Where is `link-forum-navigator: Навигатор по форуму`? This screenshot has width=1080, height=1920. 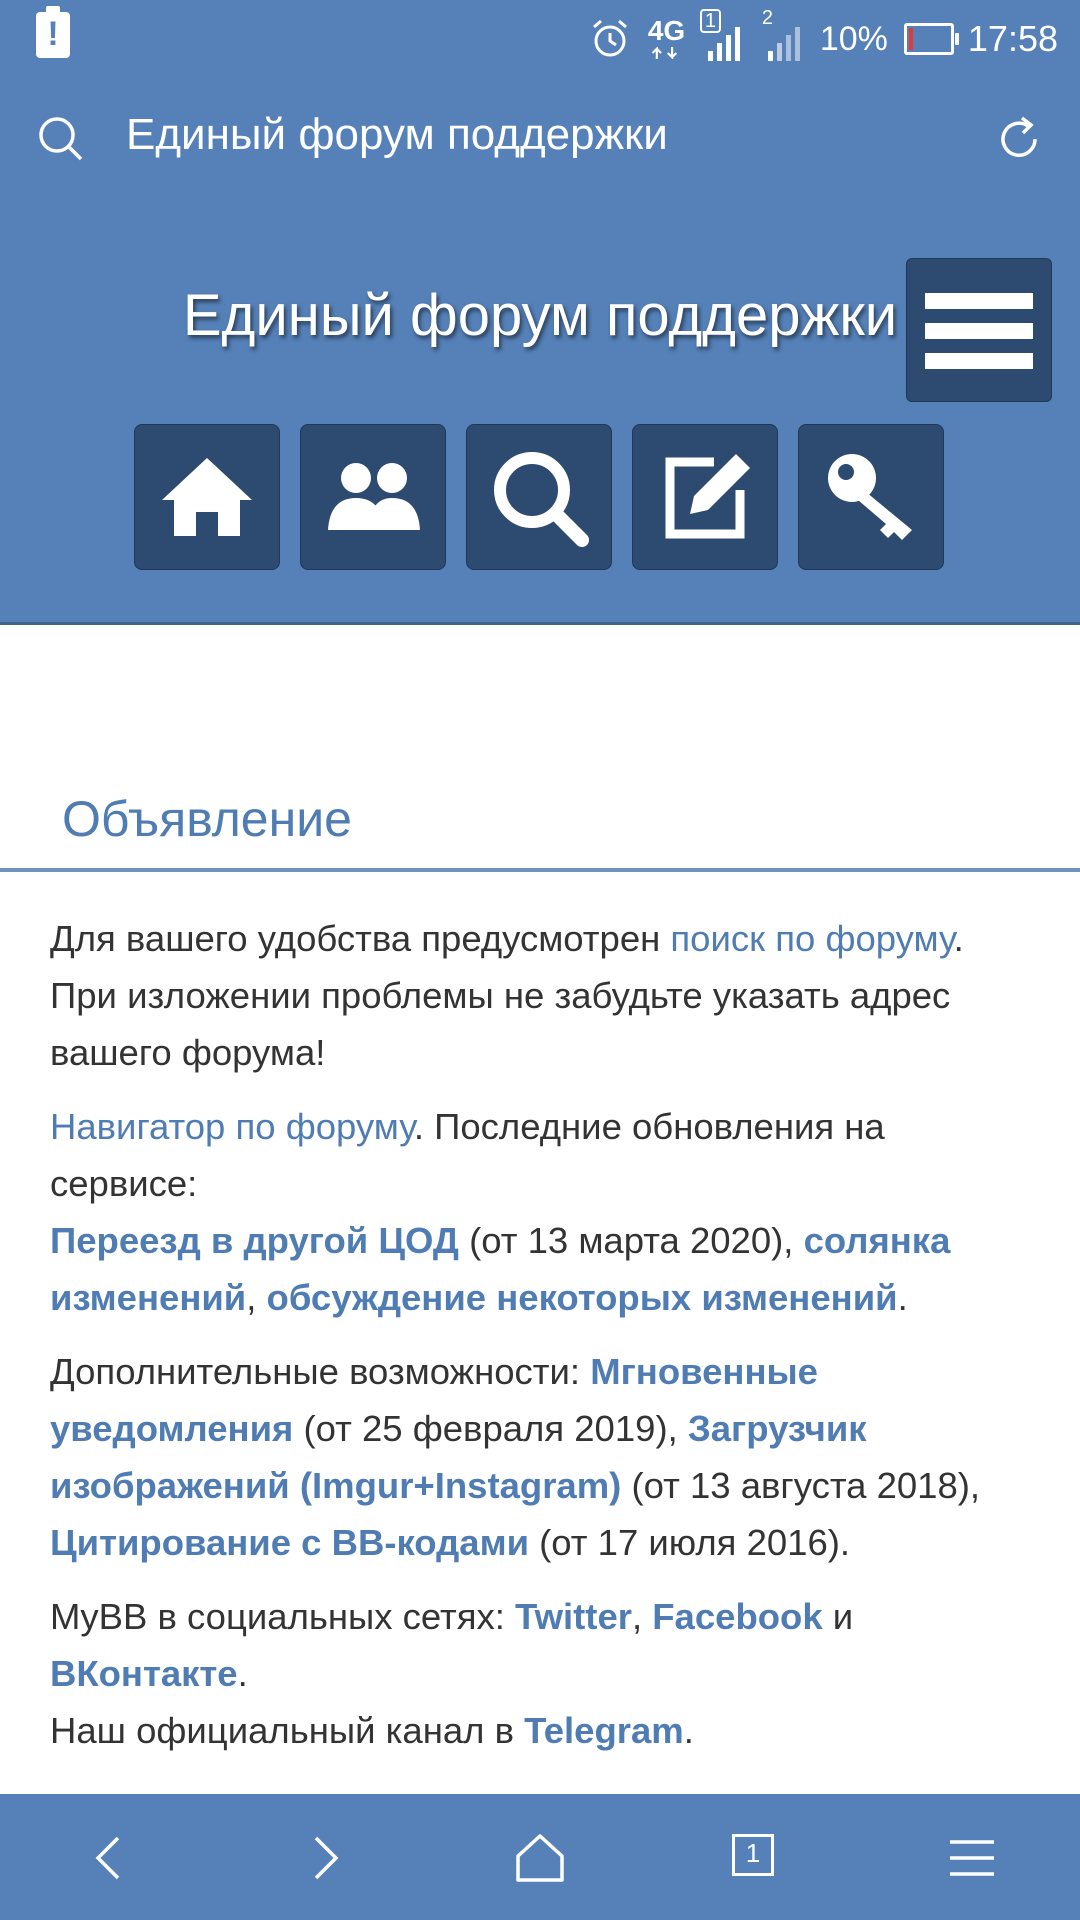 link-forum-navigator: Навигатор по форуму is located at coordinates (232, 1126).